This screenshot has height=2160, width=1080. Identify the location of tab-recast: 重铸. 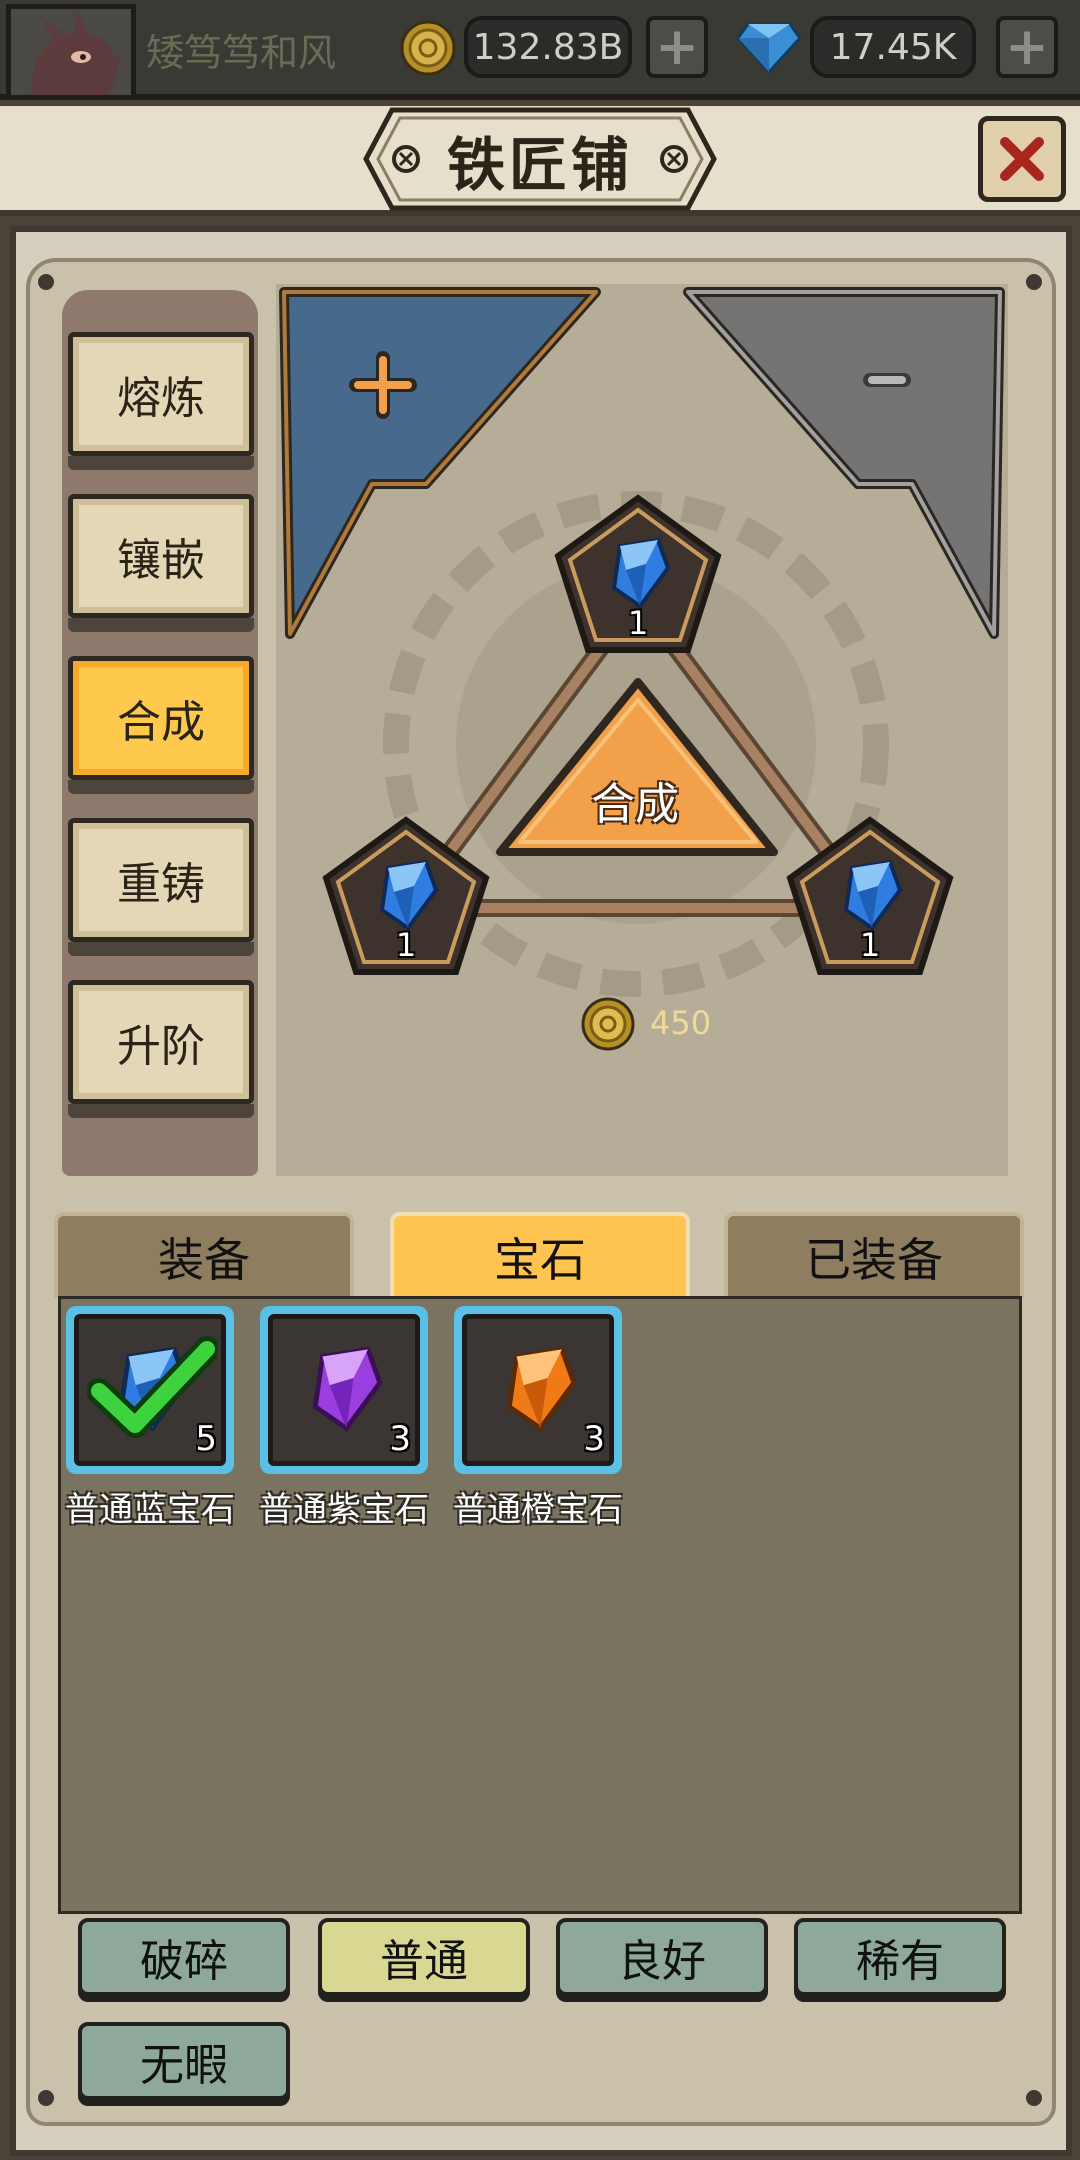
(161, 887).